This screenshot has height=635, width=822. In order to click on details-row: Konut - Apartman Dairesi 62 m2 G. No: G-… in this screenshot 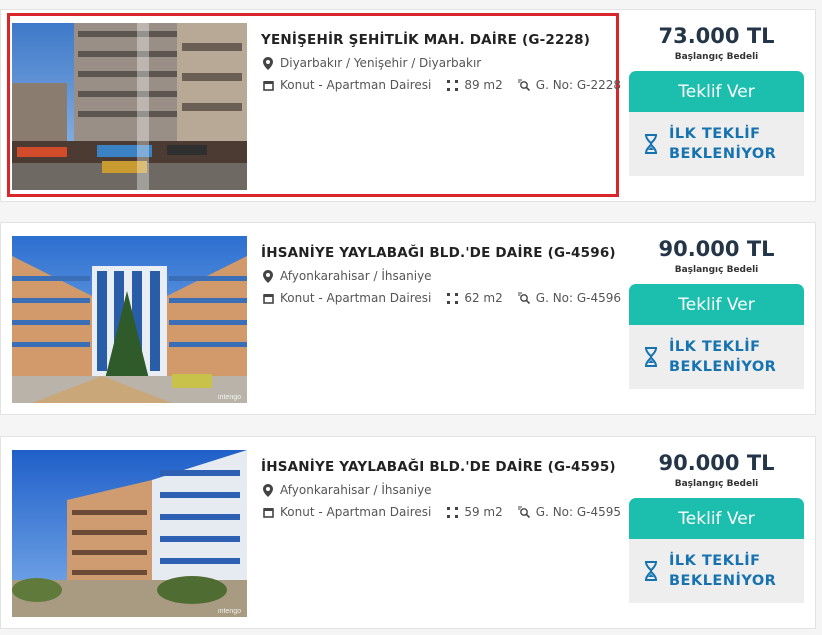, I will do `click(441, 298)`.